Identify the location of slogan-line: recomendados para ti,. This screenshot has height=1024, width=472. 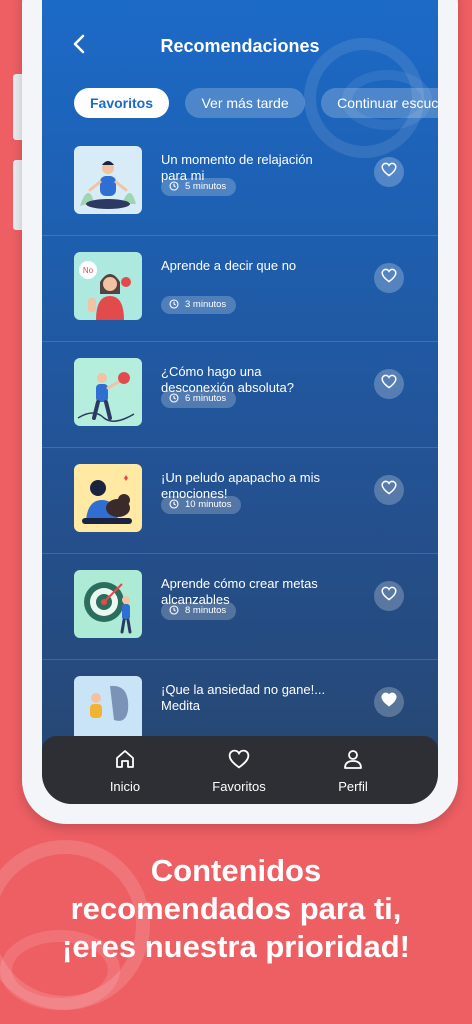
(236, 908).